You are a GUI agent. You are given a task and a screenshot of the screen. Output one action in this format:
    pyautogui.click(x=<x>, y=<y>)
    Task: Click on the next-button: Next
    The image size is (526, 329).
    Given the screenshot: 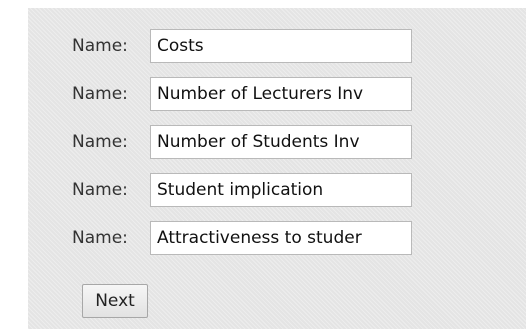 What is the action you would take?
    pyautogui.click(x=115, y=301)
    